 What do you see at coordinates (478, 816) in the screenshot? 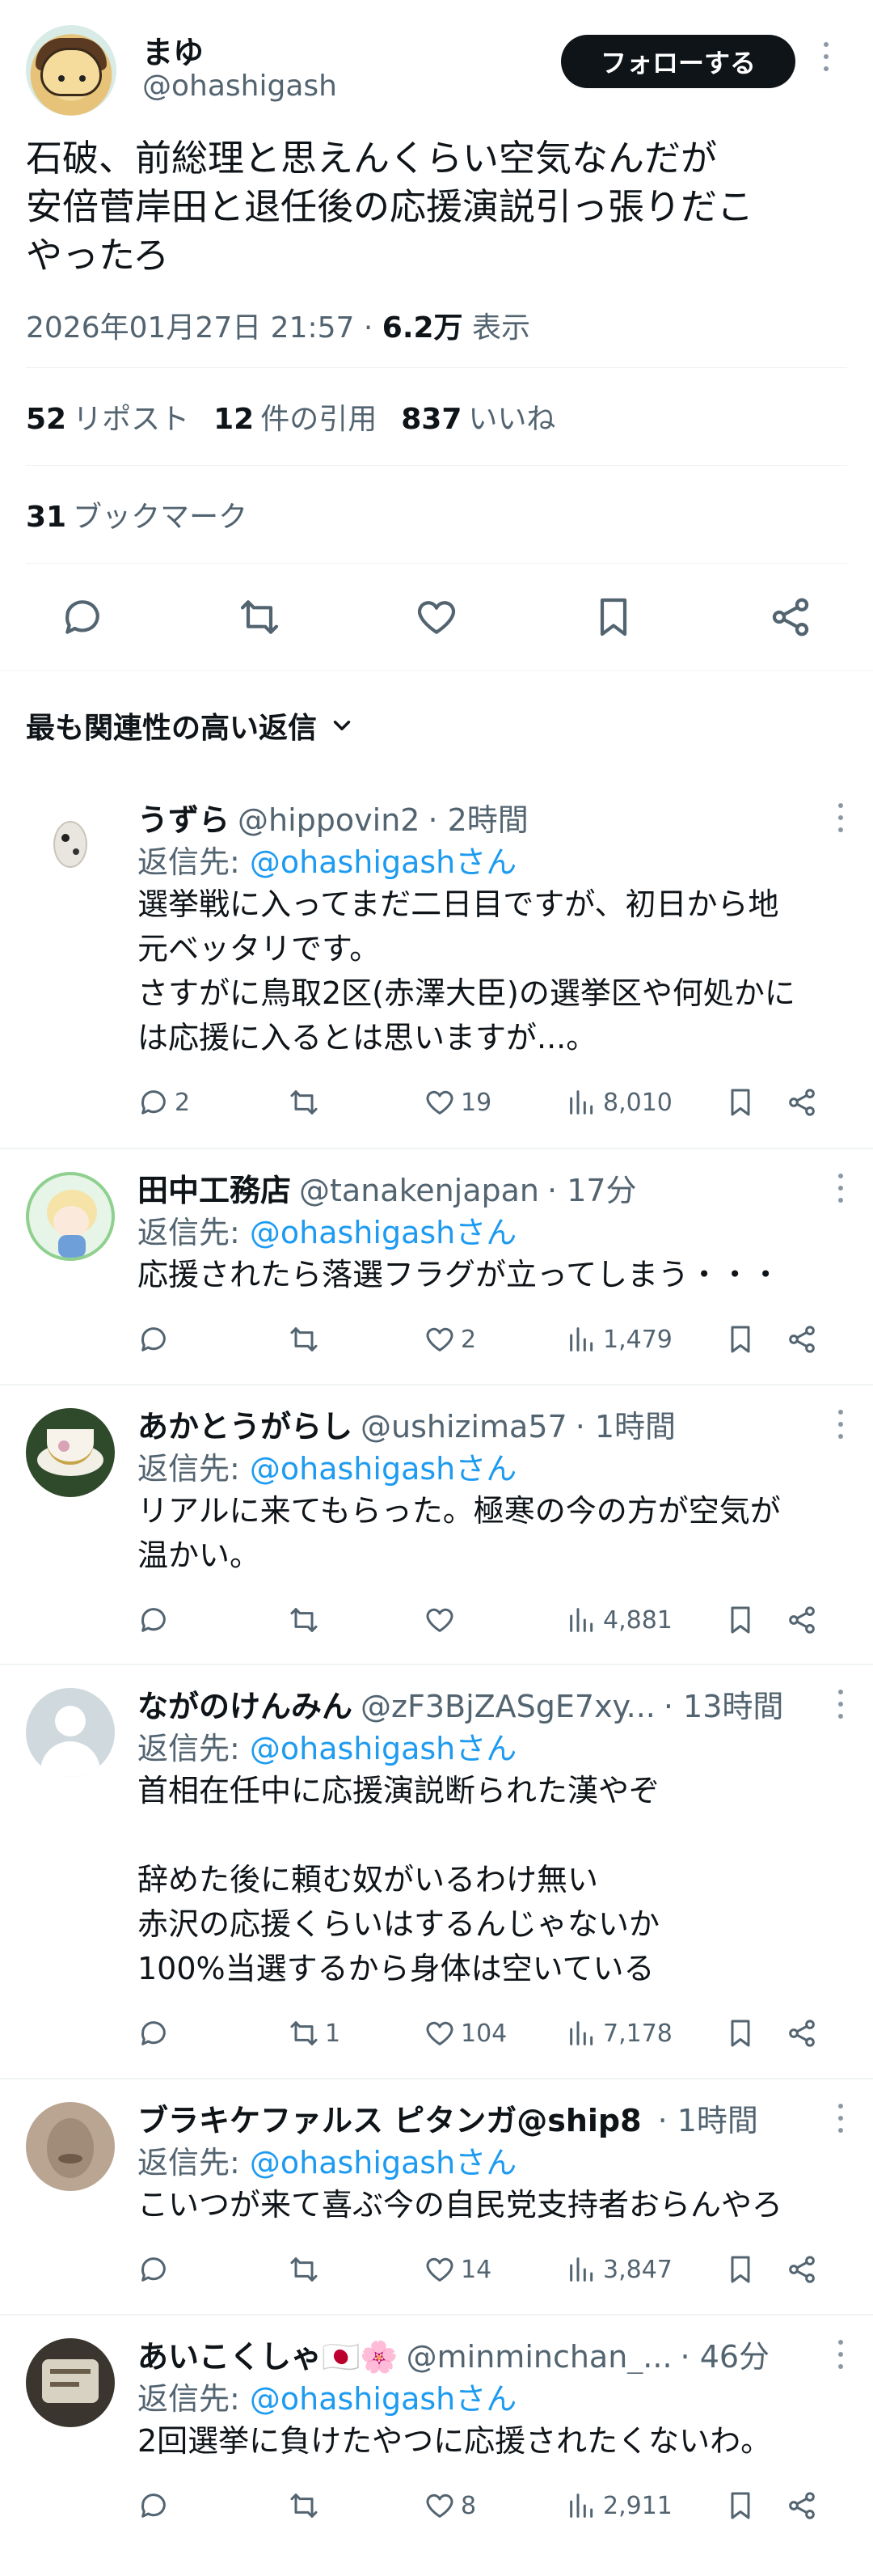
I see `reply-time: · 2時間` at bounding box center [478, 816].